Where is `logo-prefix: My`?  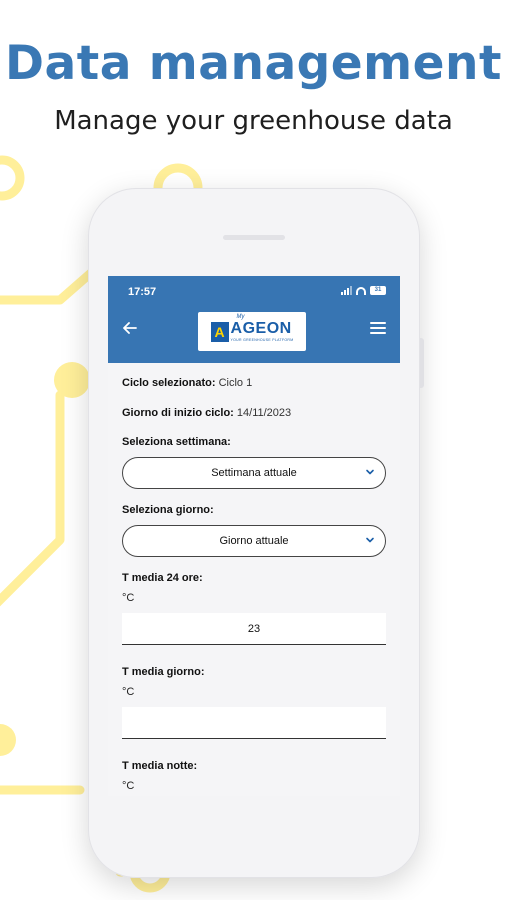
logo-prefix: My is located at coordinates (240, 316).